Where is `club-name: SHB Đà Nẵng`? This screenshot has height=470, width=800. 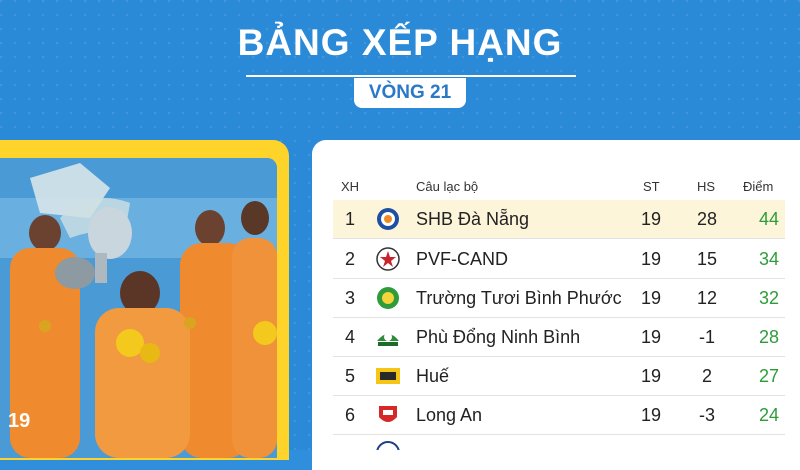 club-name: SHB Đà Nẵng is located at coordinates (473, 219).